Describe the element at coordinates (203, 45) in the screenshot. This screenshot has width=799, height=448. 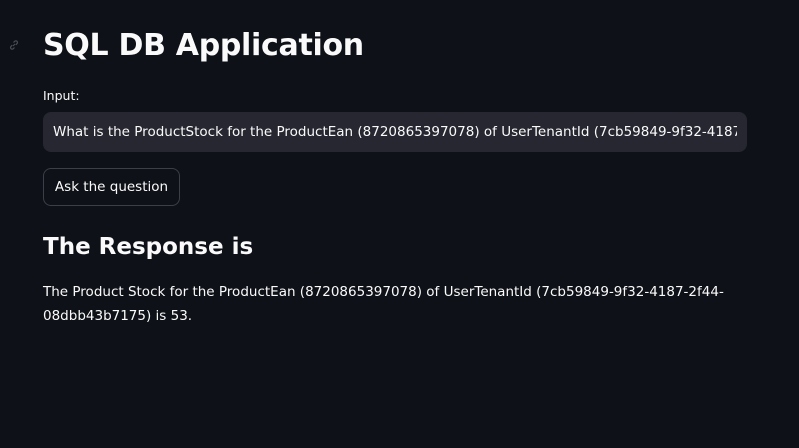
I see `page-title: SQL DB Application` at that location.